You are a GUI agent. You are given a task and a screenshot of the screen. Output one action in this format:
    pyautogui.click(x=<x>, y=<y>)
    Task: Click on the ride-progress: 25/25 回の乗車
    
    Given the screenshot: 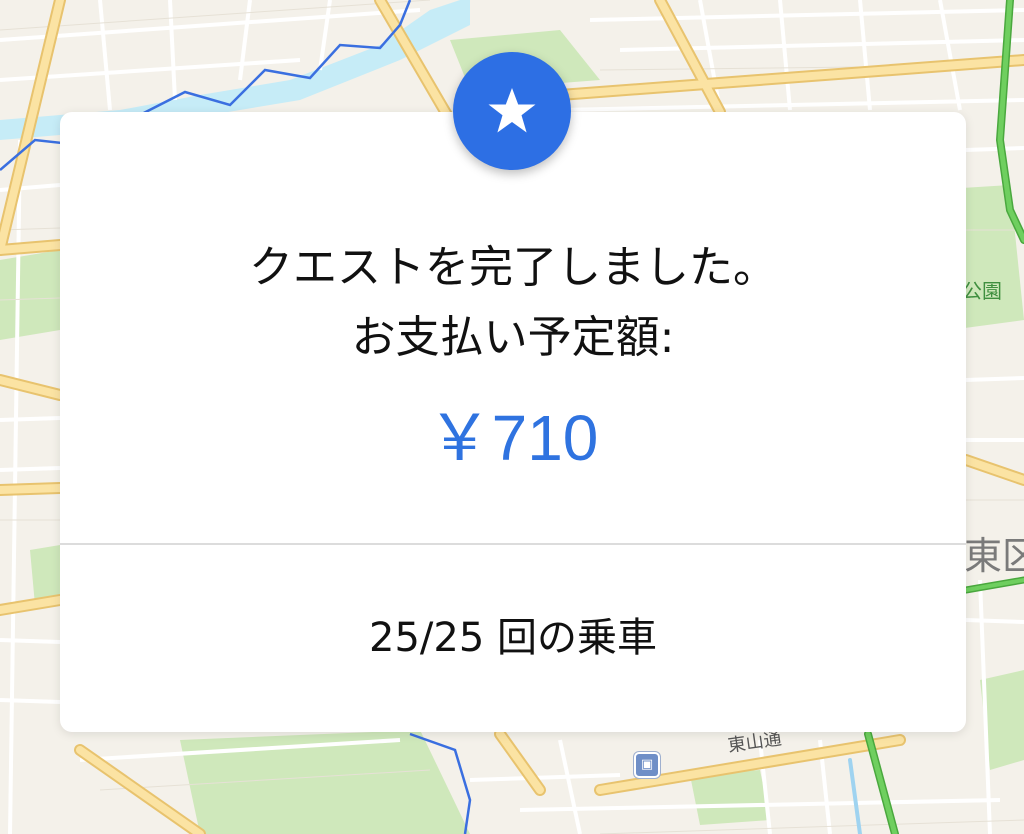 What is the action you would take?
    pyautogui.click(x=513, y=638)
    